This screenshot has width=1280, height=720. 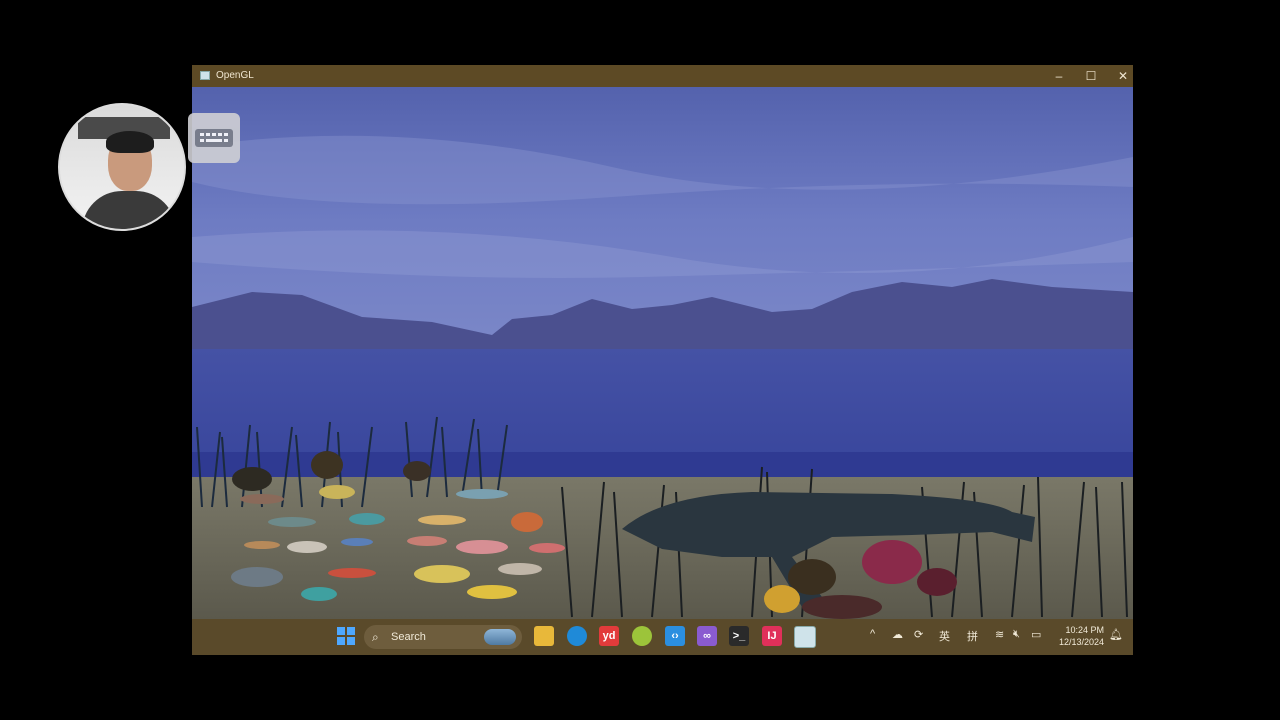 I want to click on onedrive-cloud-icon: ☁, so click(x=897, y=634).